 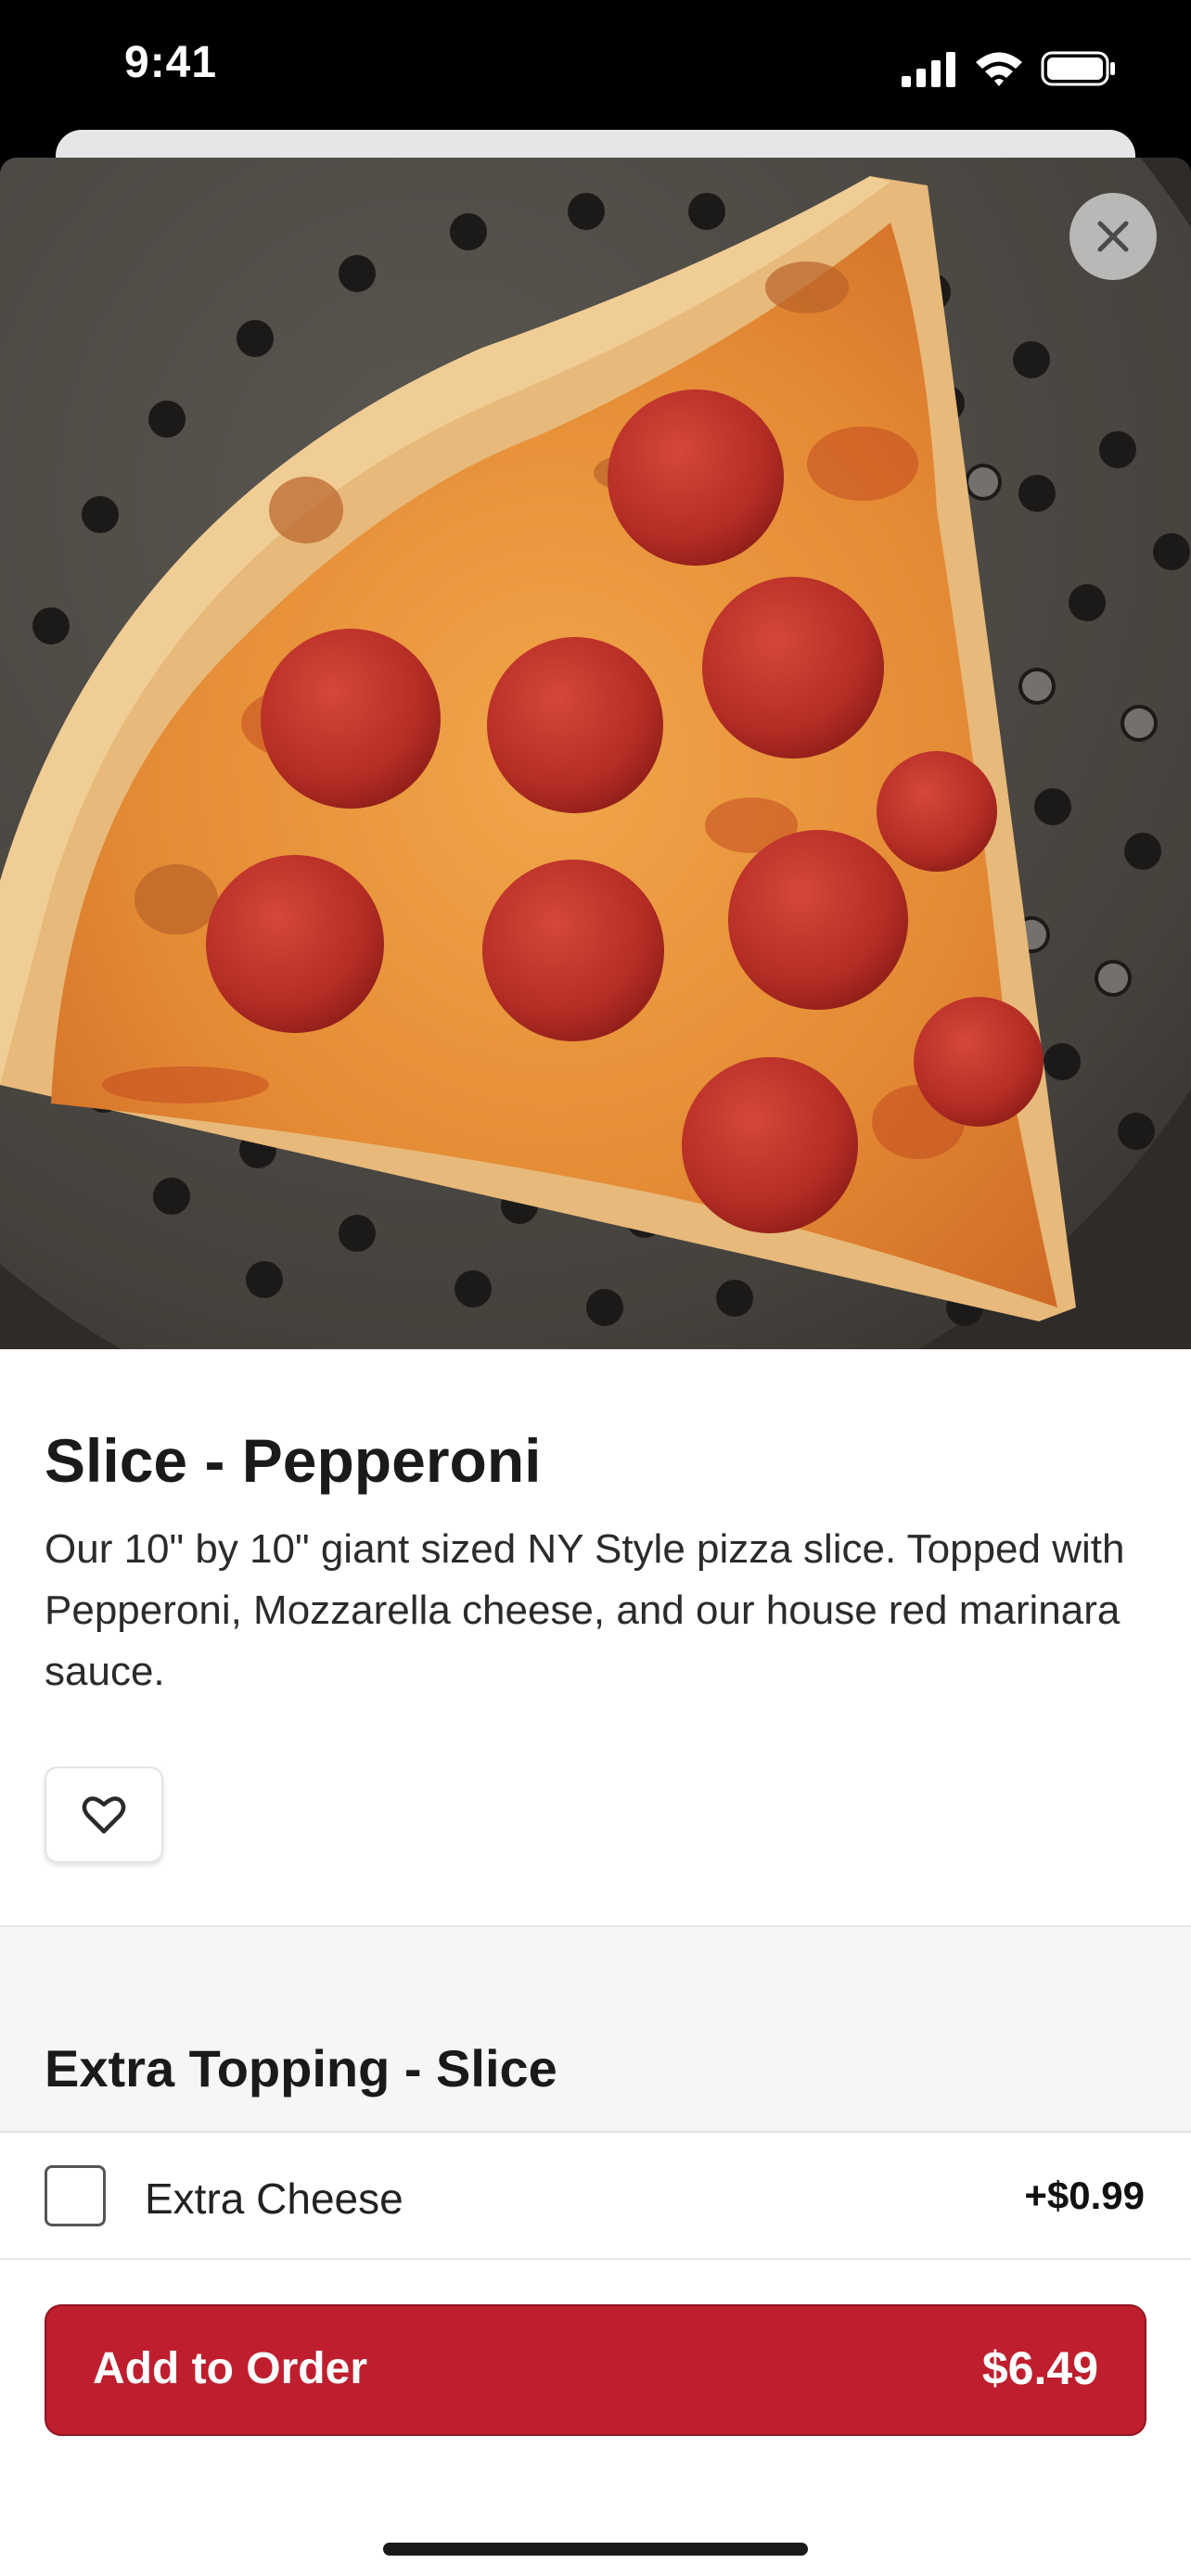 What do you see at coordinates (171, 62) in the screenshot?
I see `status-time: 9:41` at bounding box center [171, 62].